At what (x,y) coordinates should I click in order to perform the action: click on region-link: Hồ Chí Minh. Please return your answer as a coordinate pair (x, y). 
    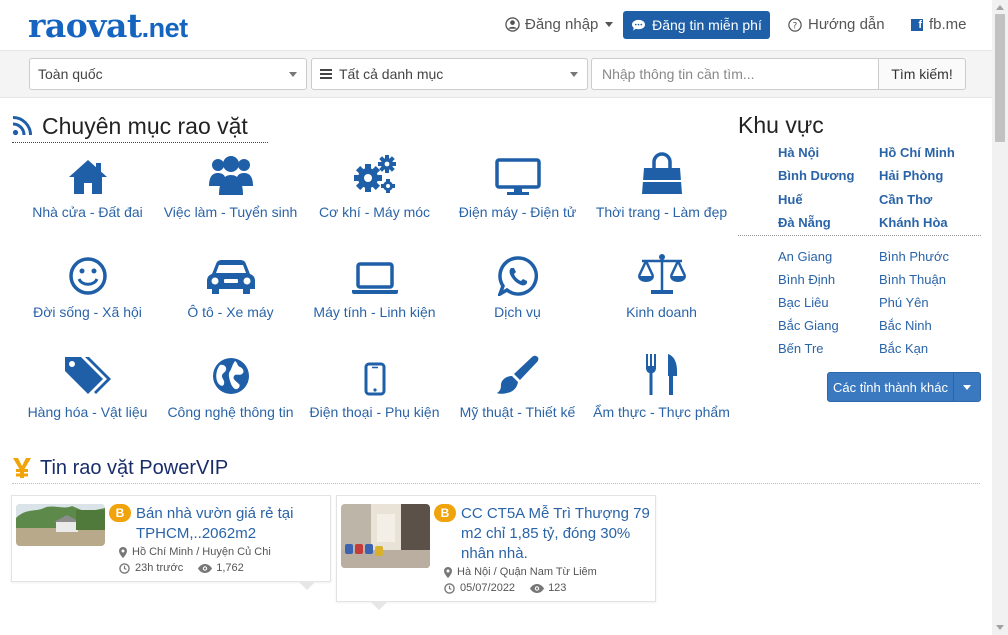
    Looking at the image, I should click on (917, 152).